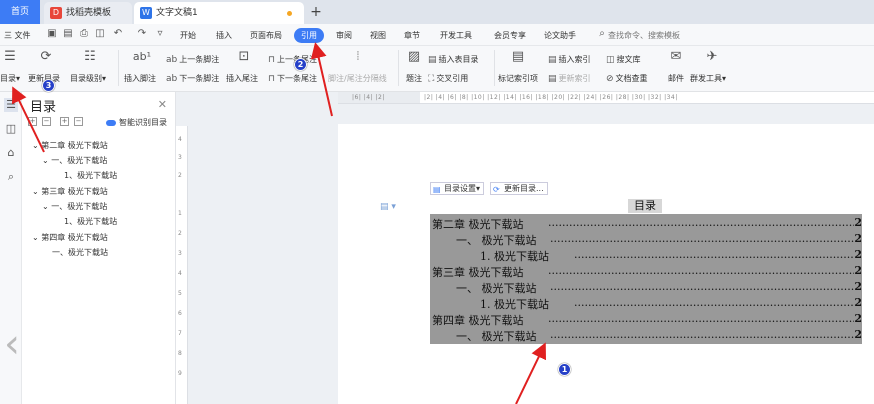 The height and width of the screenshot is (404, 874). Describe the element at coordinates (309, 35) in the screenshot. I see `menu-references: 引用` at that location.